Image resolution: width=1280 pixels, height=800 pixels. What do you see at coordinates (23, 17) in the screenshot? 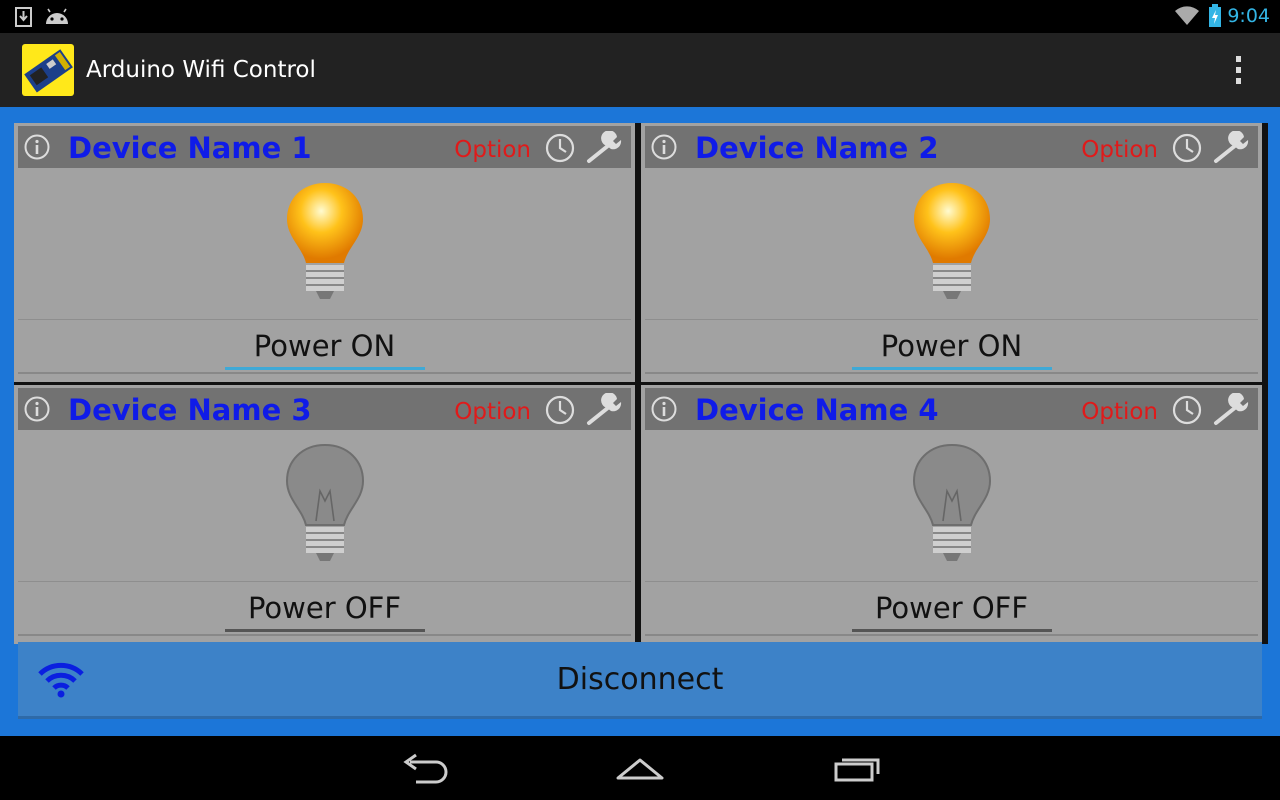
I see `download-notification-icon` at bounding box center [23, 17].